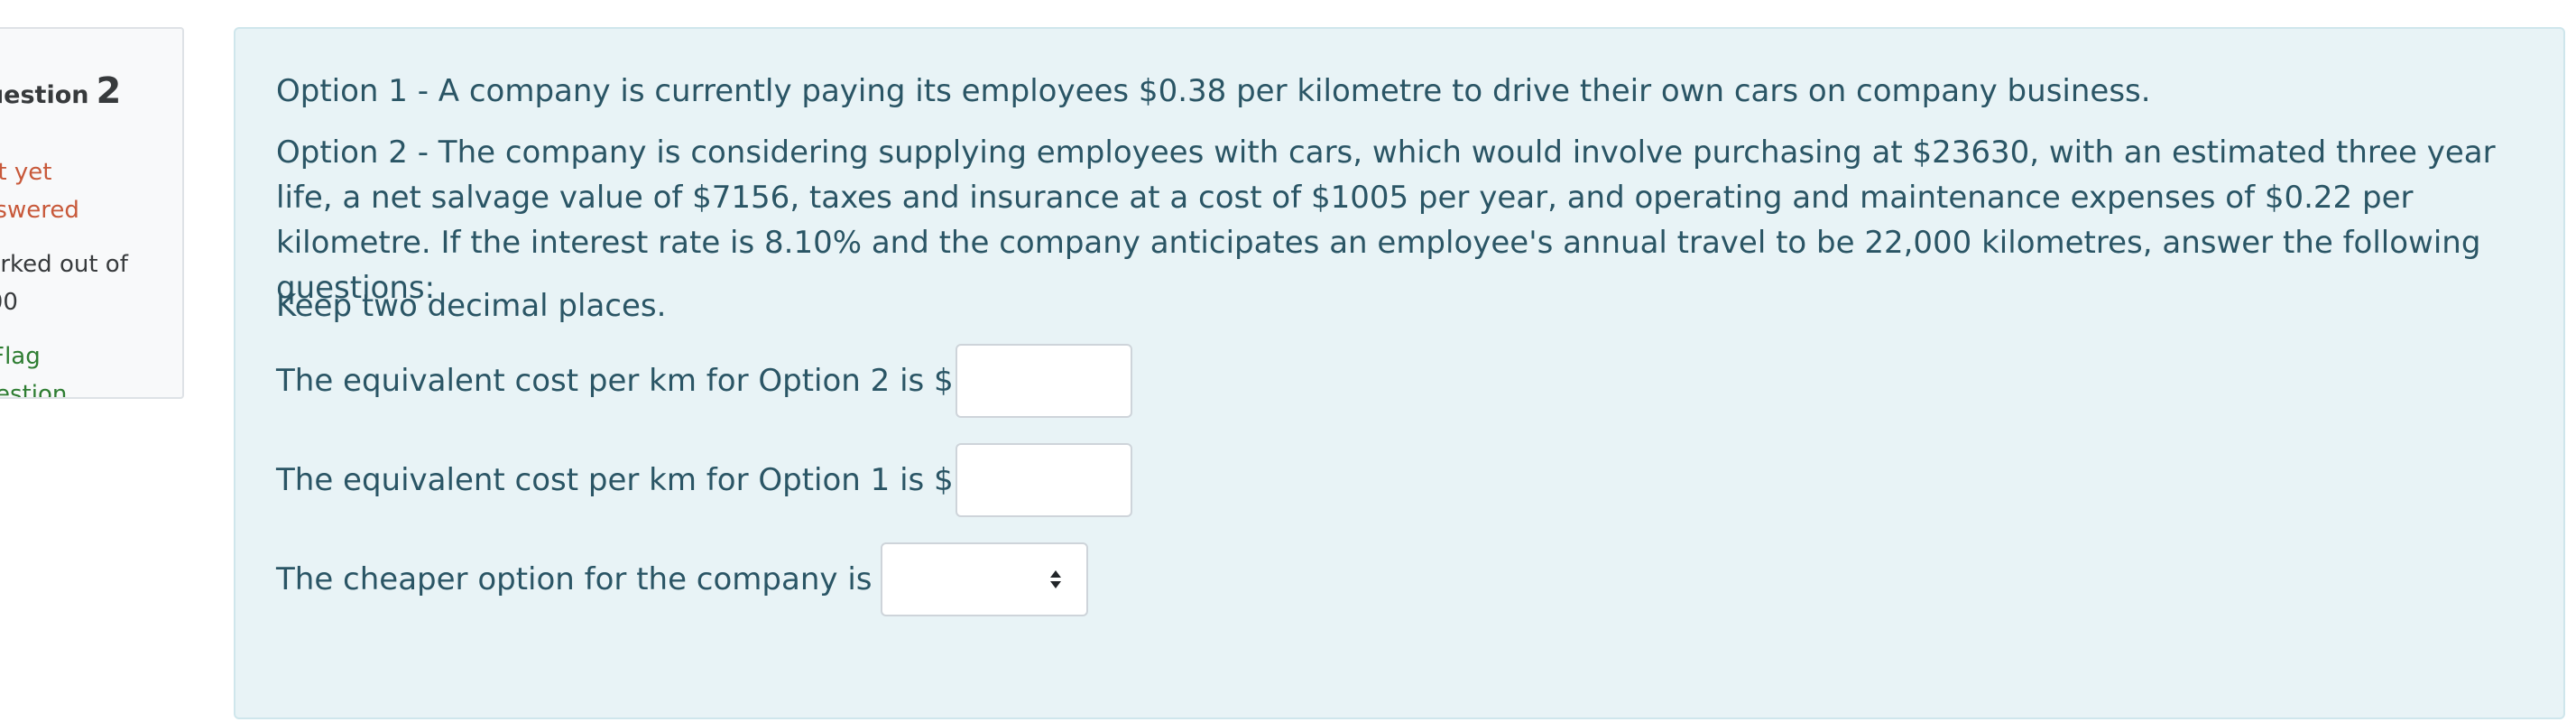 Image resolution: width=2576 pixels, height=722 pixels. What do you see at coordinates (44, 95) in the screenshot?
I see `question-title-prefix: Question` at bounding box center [44, 95].